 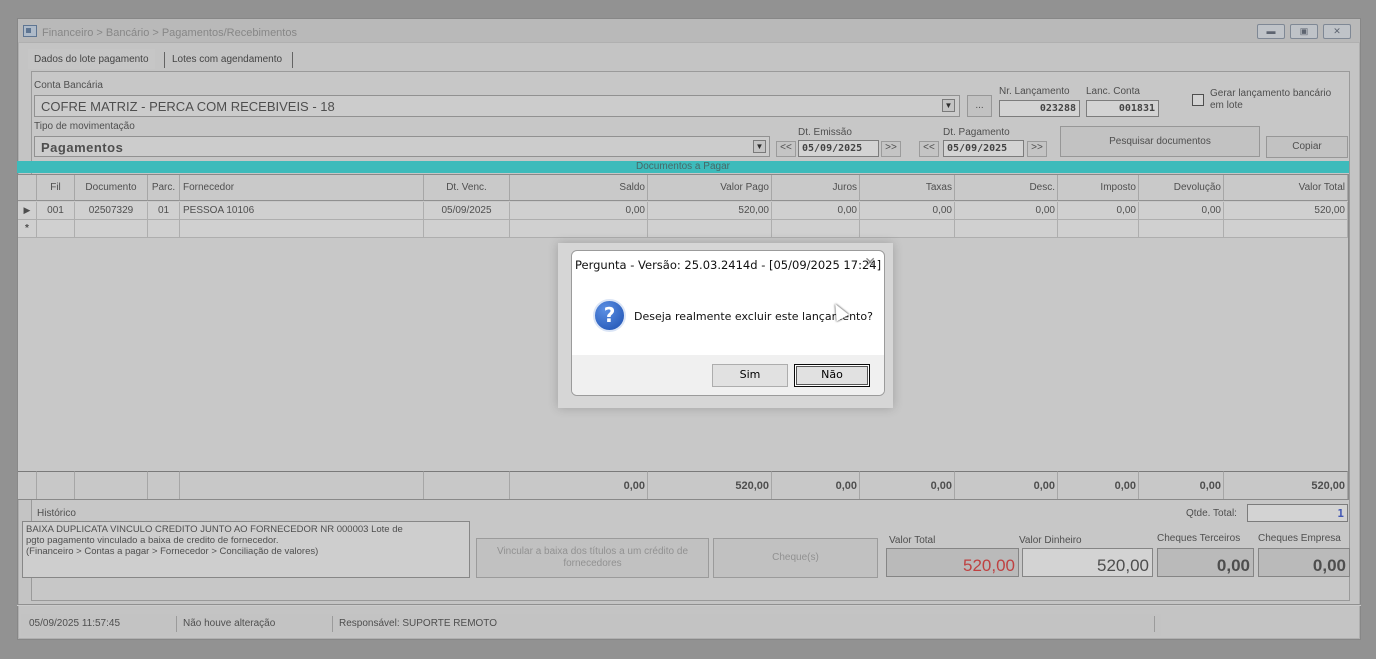 I want to click on no-label: Não, so click(x=832, y=374).